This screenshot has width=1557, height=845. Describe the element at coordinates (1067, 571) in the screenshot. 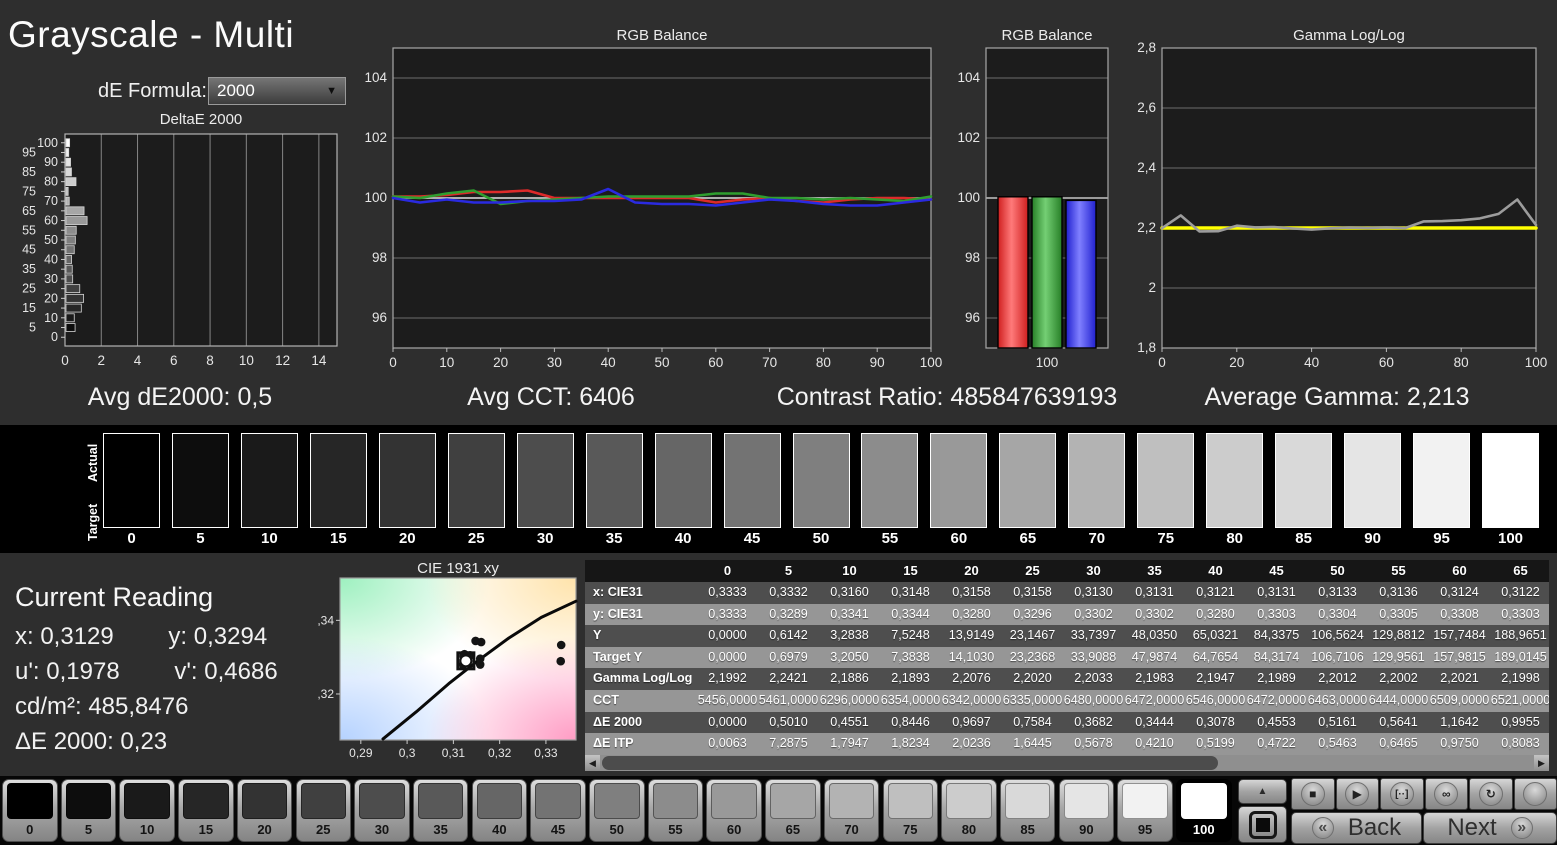

I see `table-header-row: 0 5 10 15 20 25 30 35 40 45 50 55 60 65` at that location.